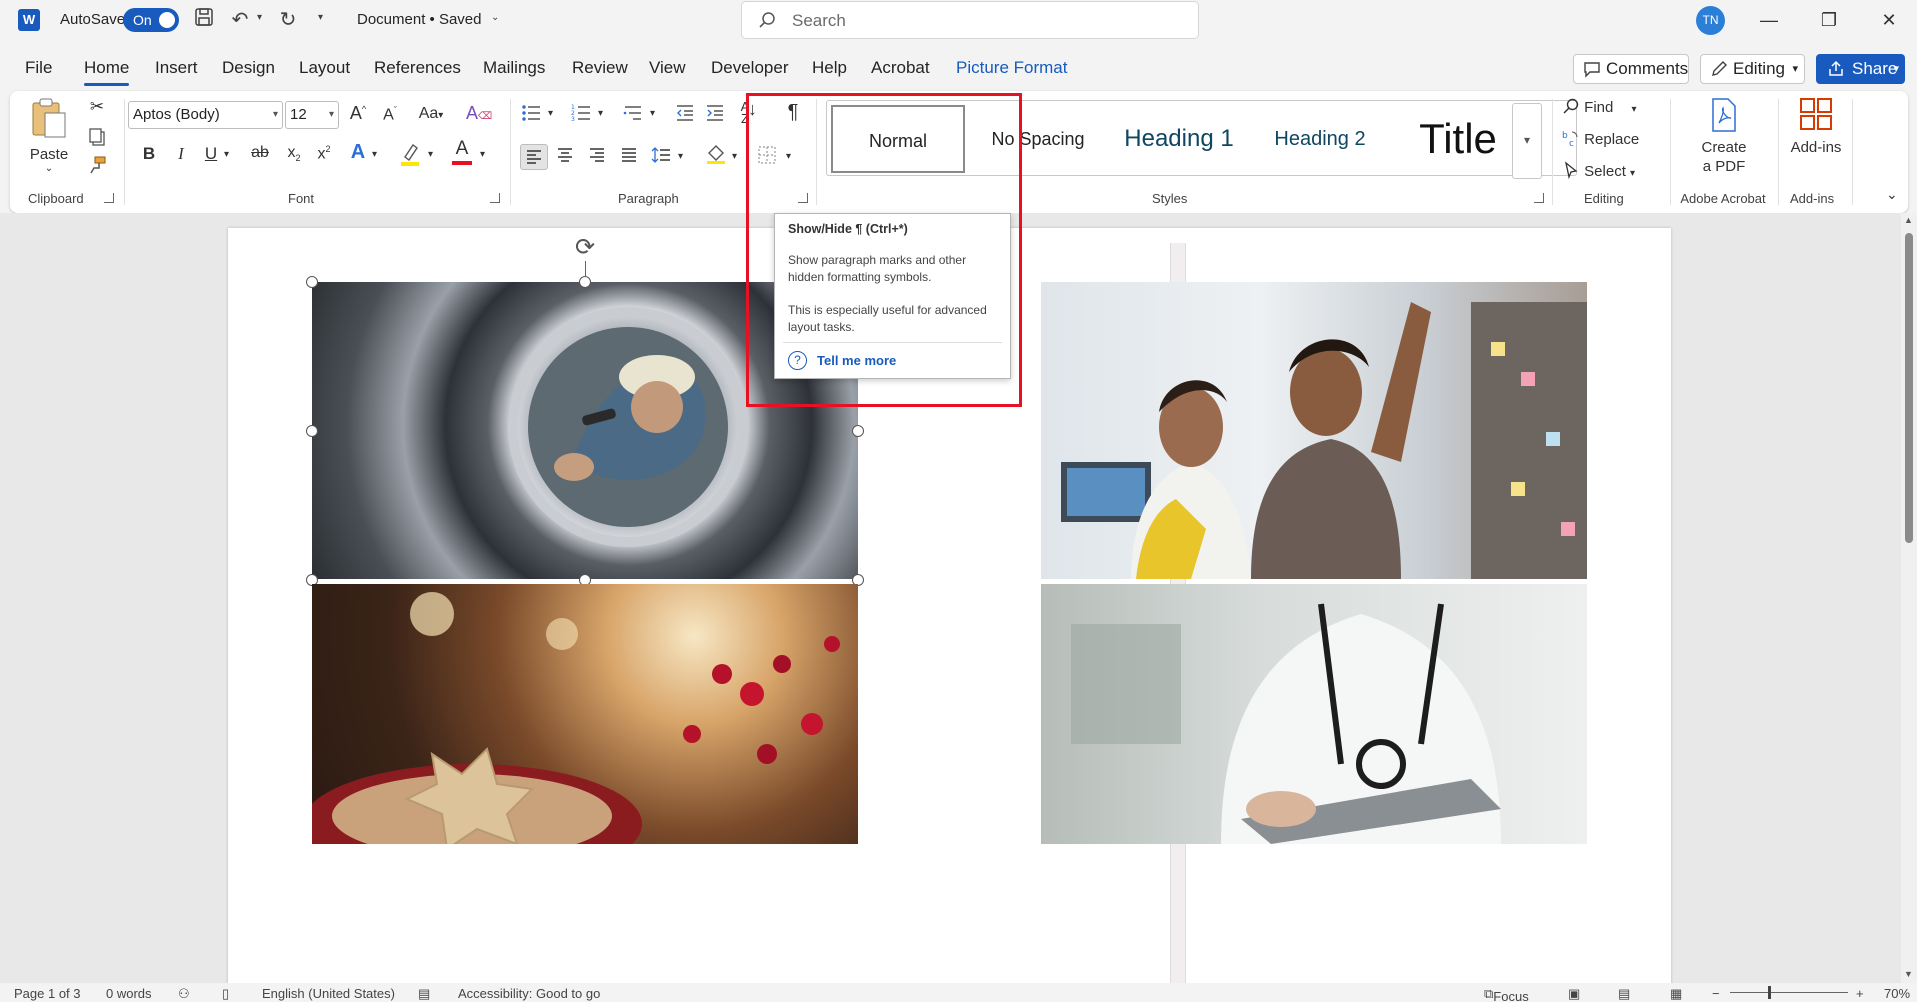 Image resolution: width=1917 pixels, height=1002 pixels. Describe the element at coordinates (716, 156) in the screenshot. I see `shading-icon` at that location.